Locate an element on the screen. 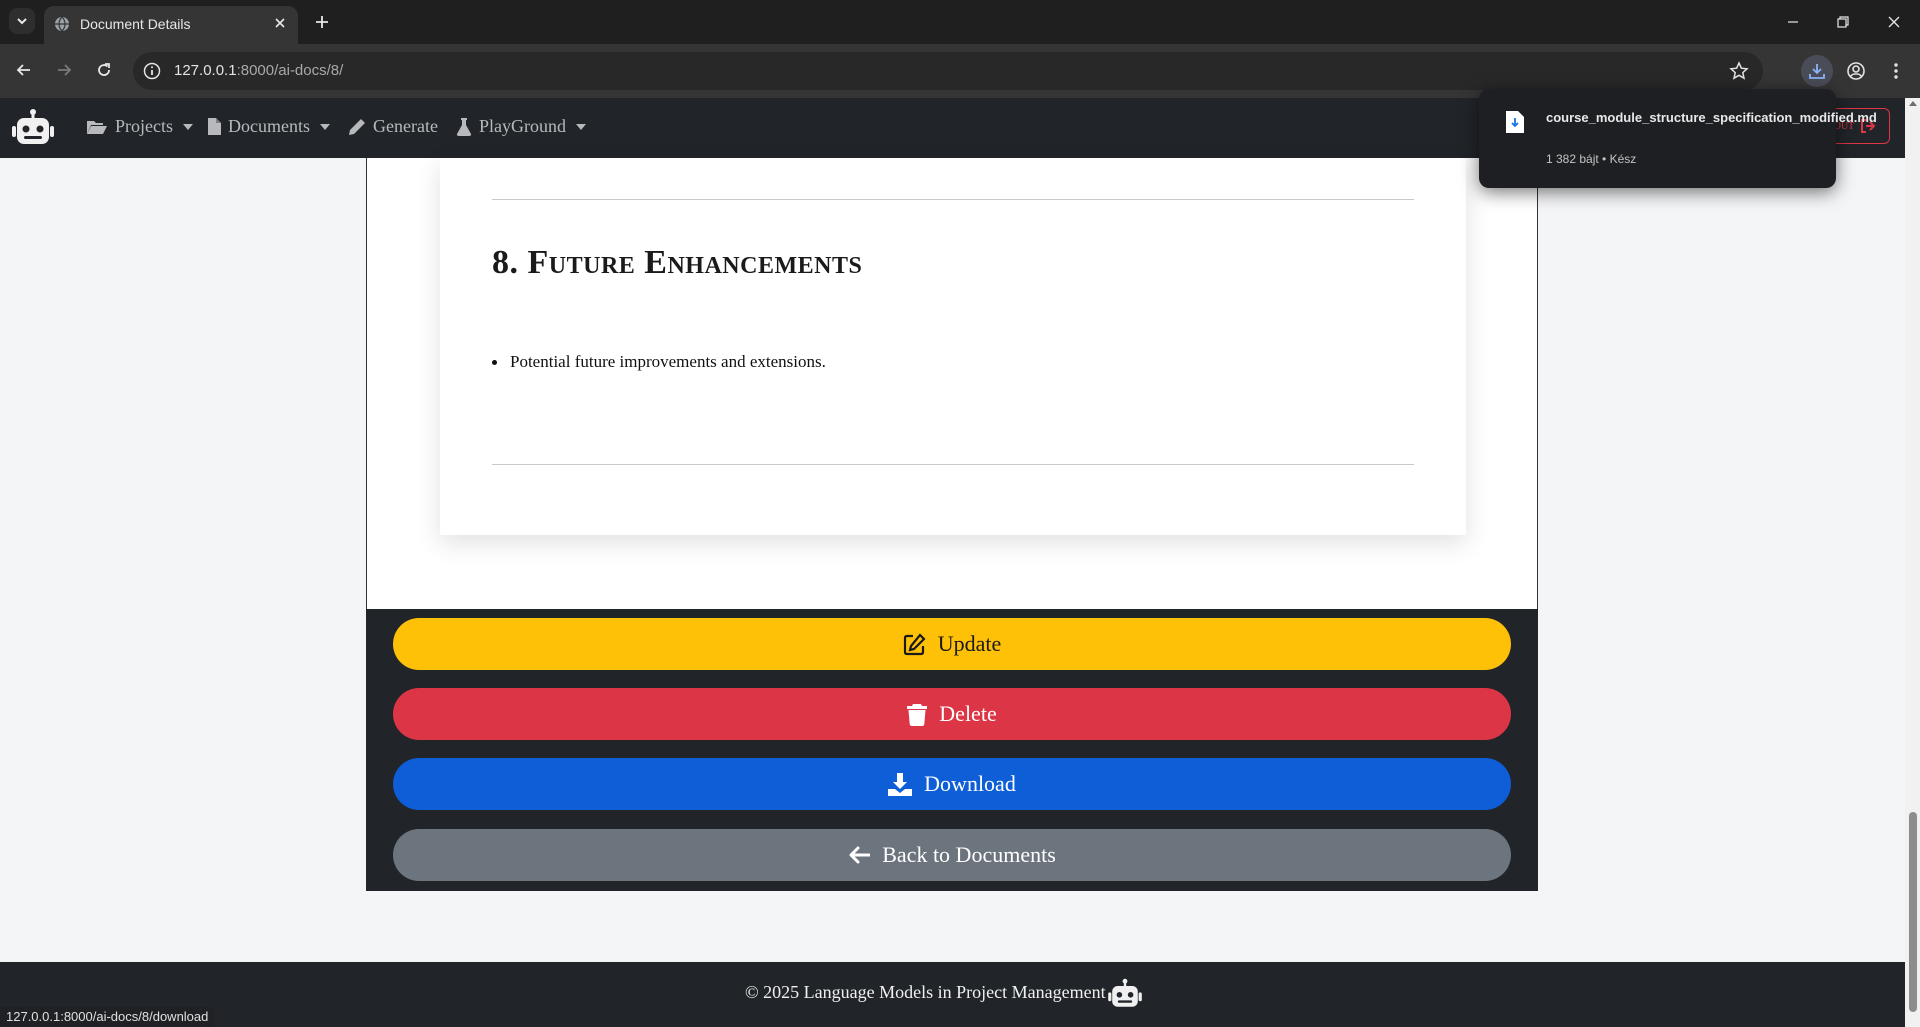 This screenshot has height=1027, width=1920. bookmark-star-icon is located at coordinates (1739, 71).